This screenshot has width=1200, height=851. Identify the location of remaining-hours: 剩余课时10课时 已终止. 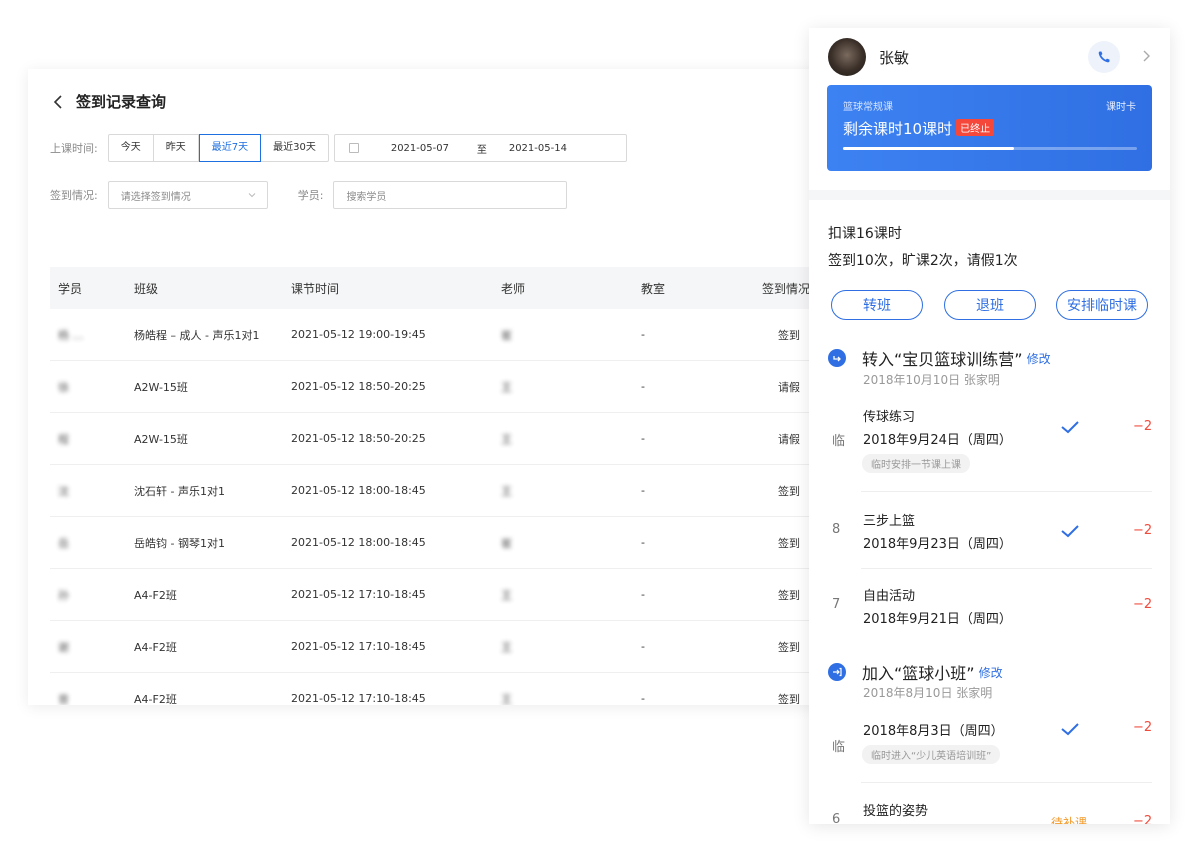
(919, 128).